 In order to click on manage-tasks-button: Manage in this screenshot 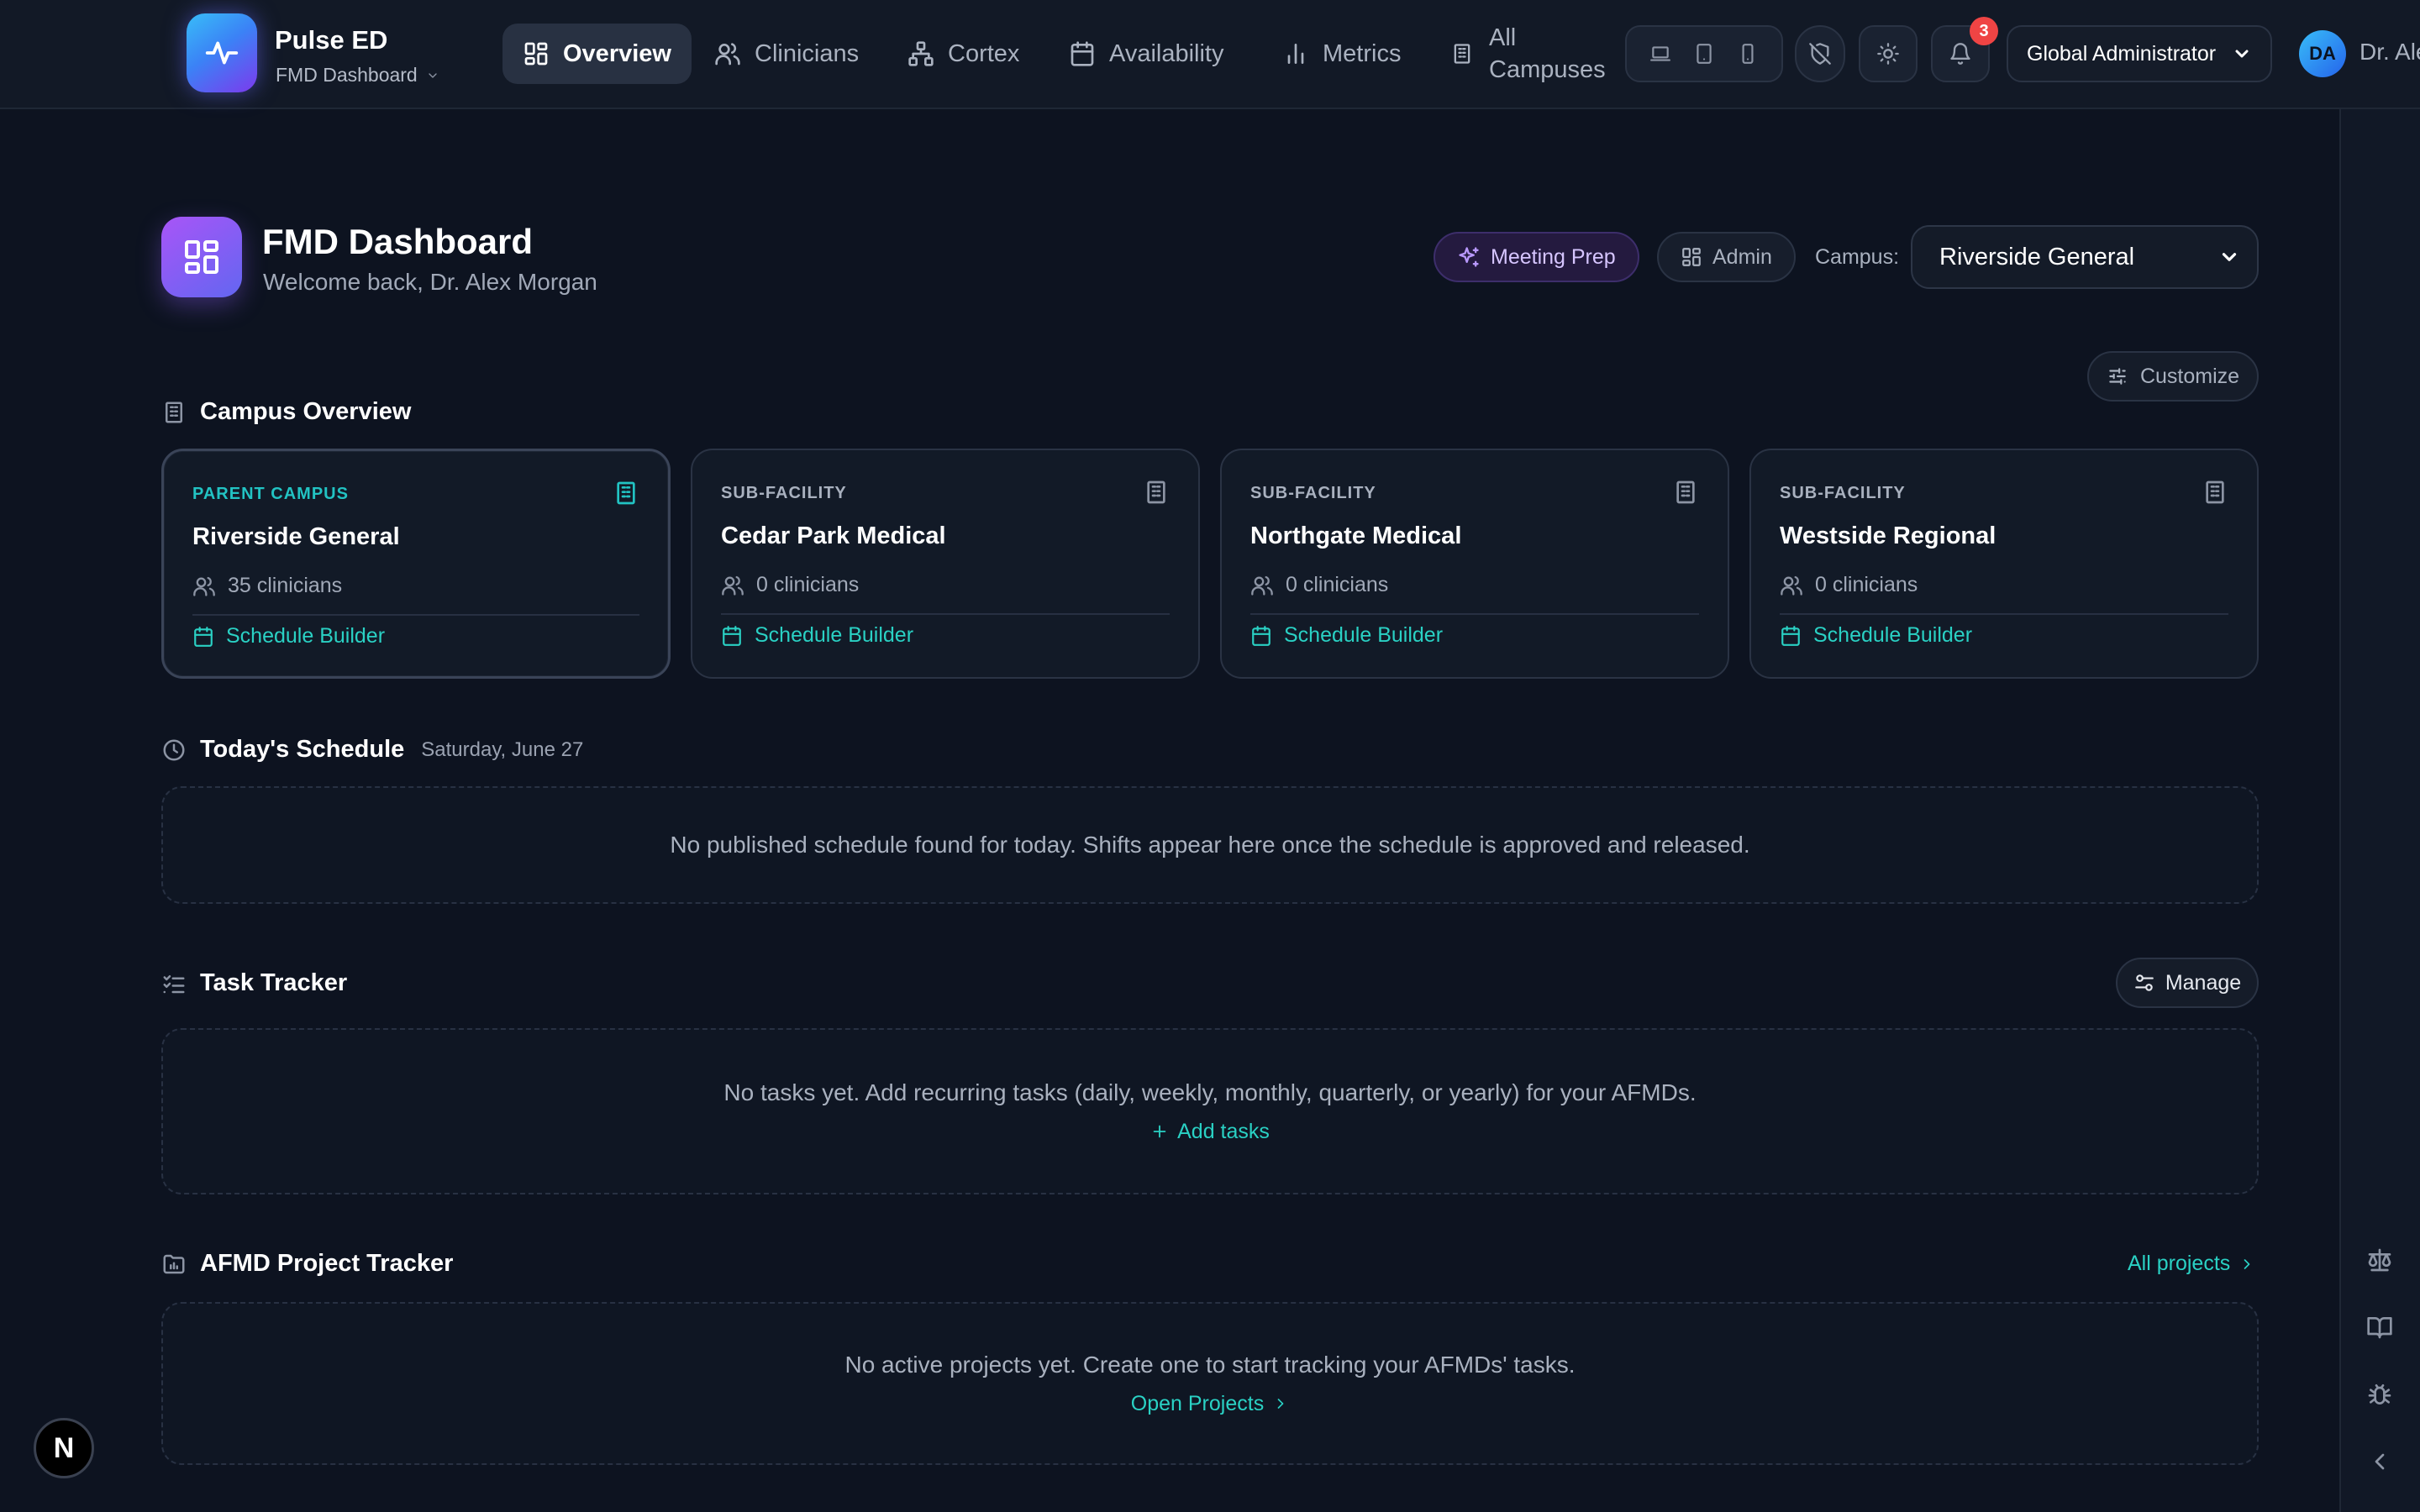, I will do `click(2187, 983)`.